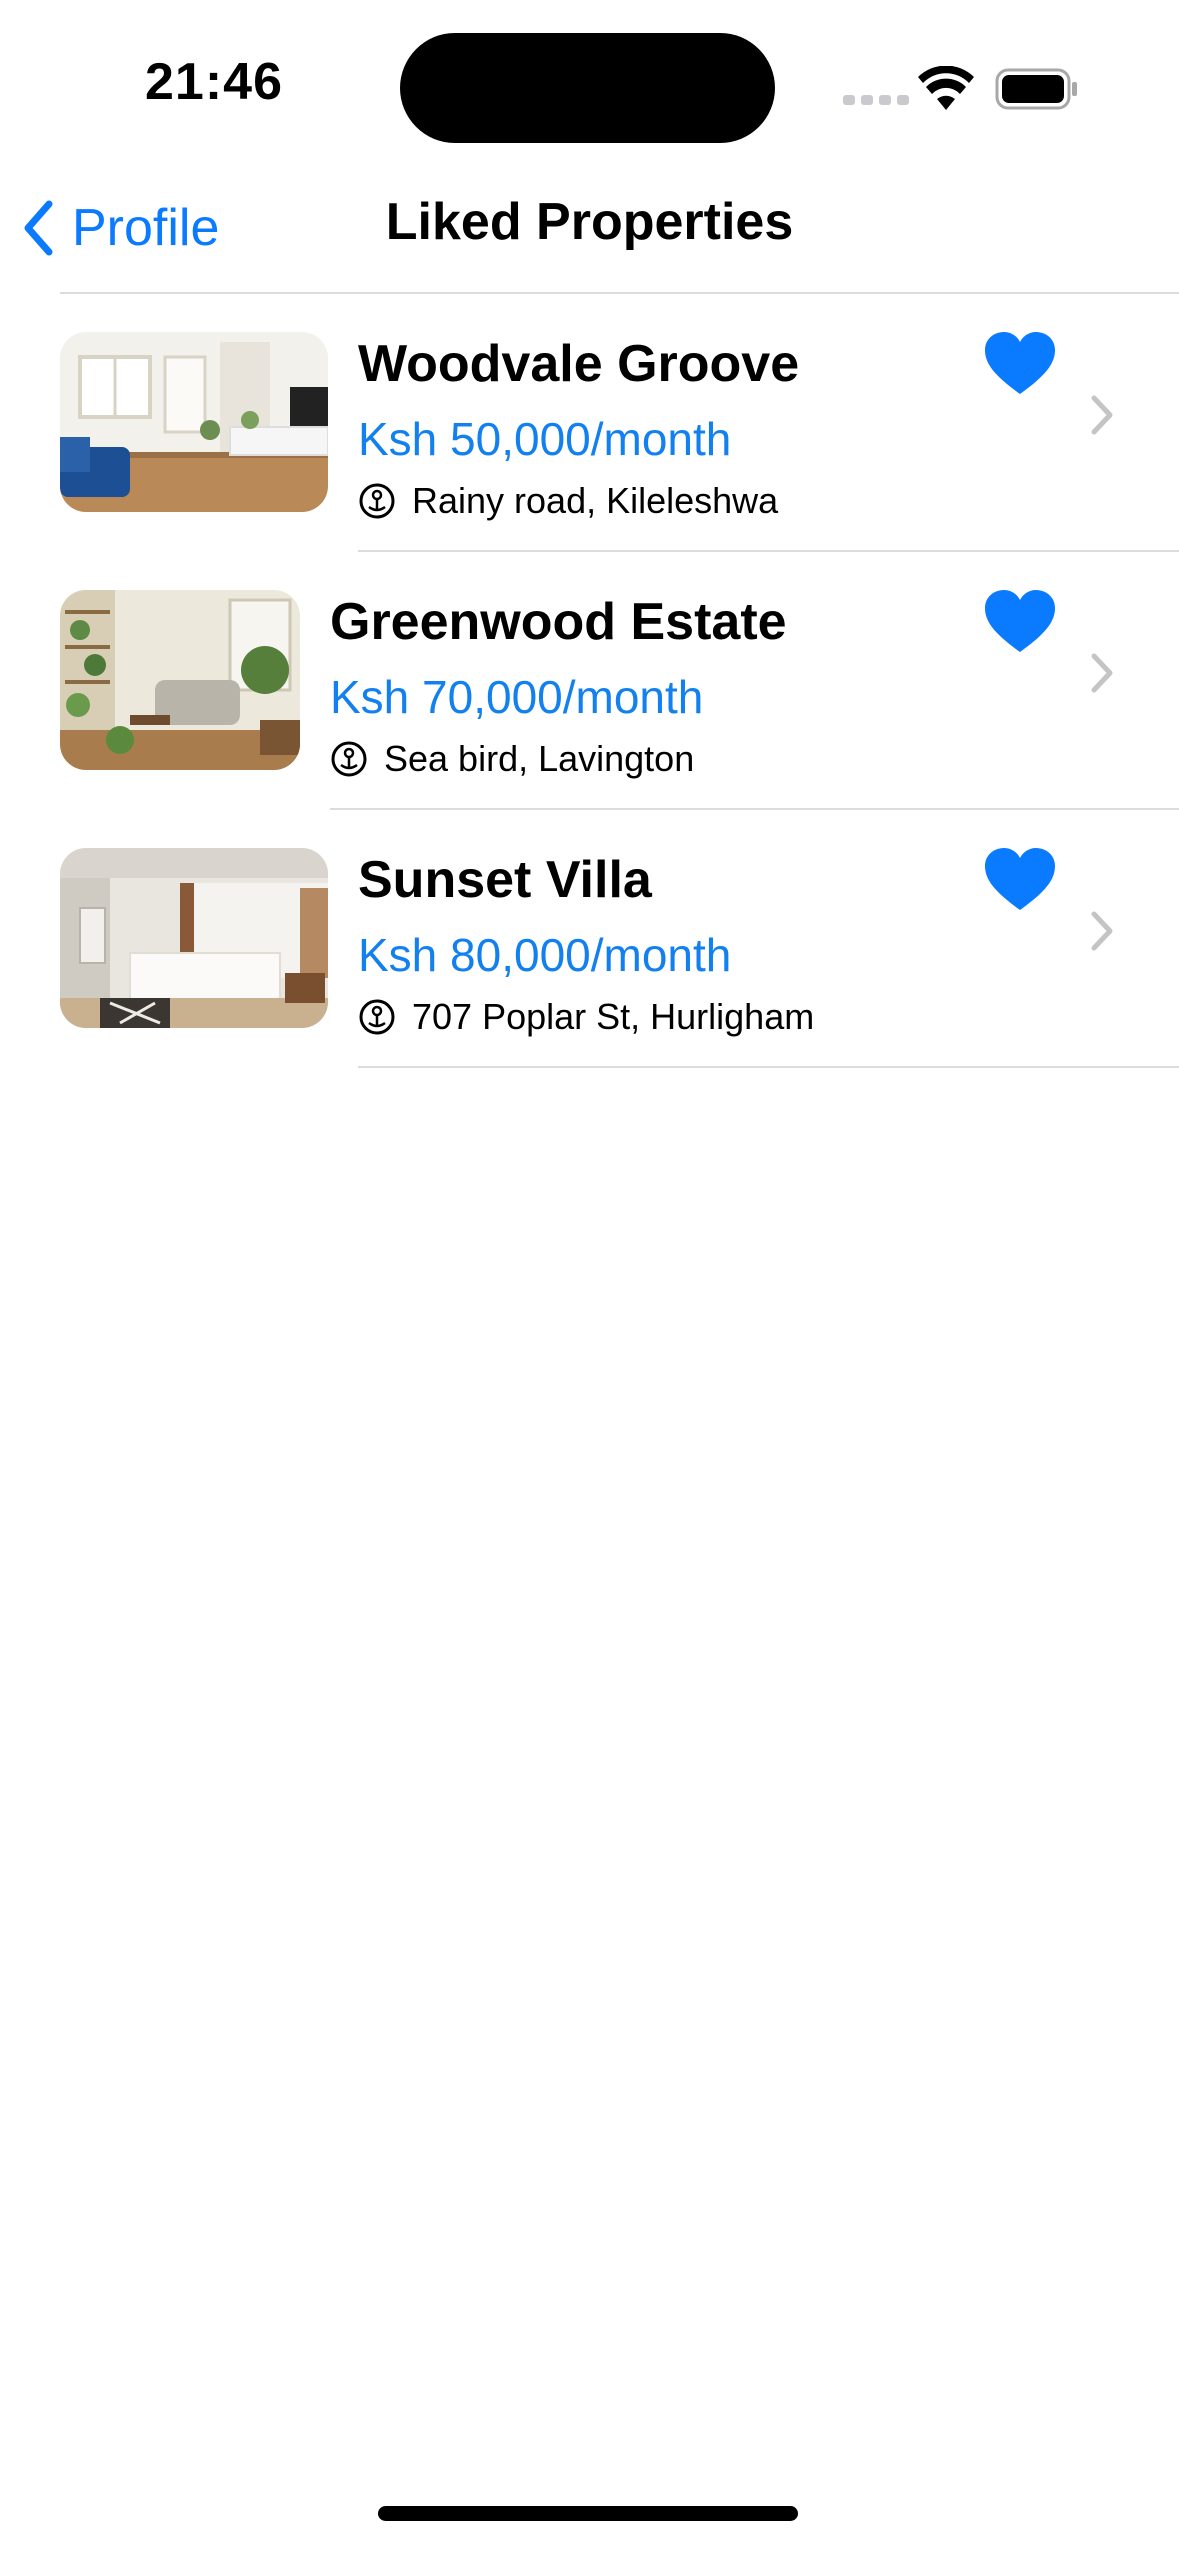  Describe the element at coordinates (214, 82) in the screenshot. I see `status-time: 21:46` at that location.